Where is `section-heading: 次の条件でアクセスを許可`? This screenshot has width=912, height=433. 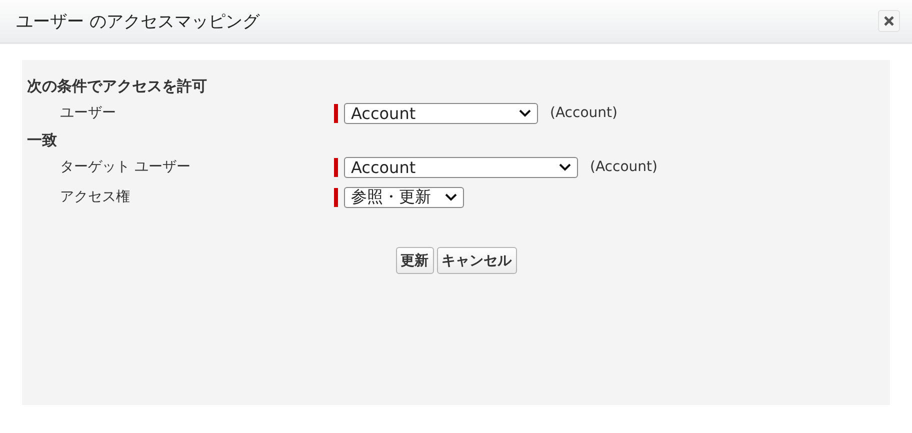
section-heading: 次の条件でアクセスを許可 is located at coordinates (117, 86).